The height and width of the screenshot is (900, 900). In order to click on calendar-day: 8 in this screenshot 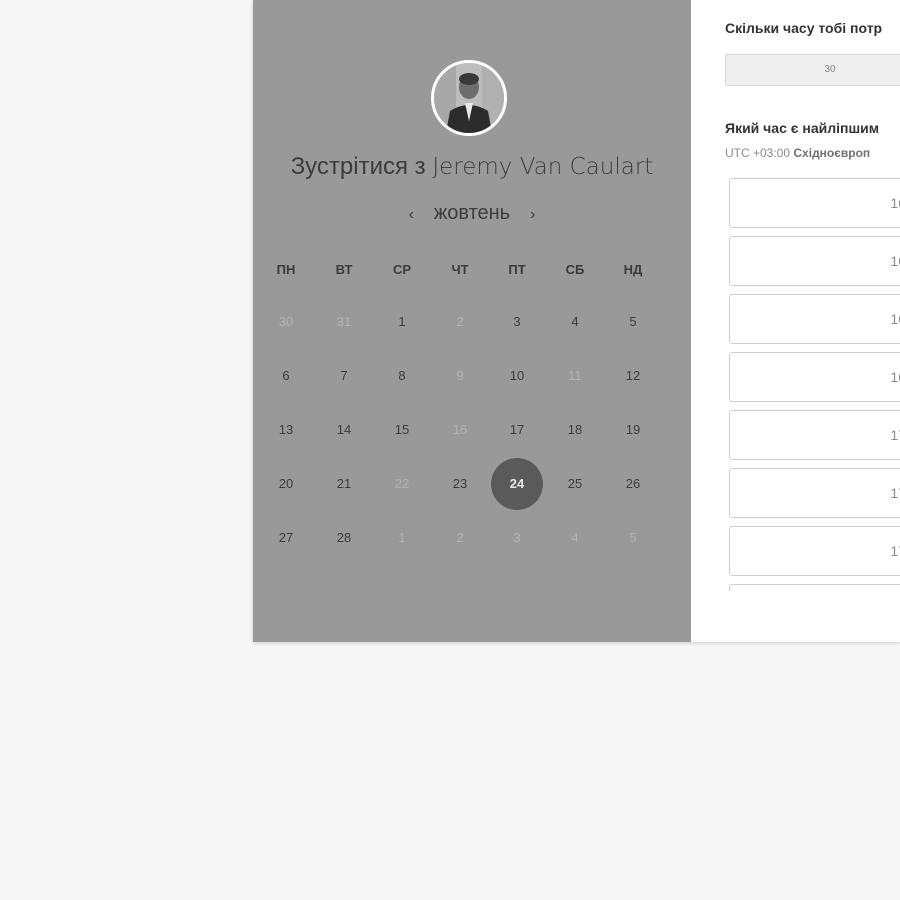, I will do `click(402, 376)`.